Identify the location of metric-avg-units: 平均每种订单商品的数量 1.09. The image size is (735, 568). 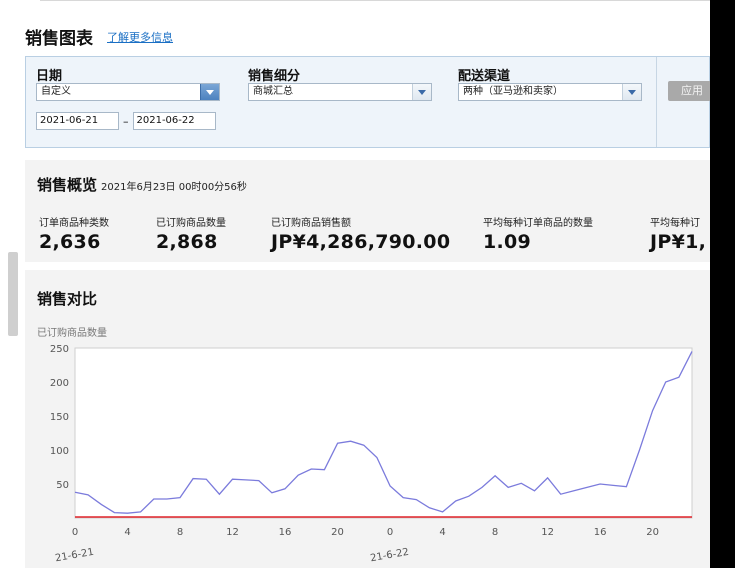
(538, 233).